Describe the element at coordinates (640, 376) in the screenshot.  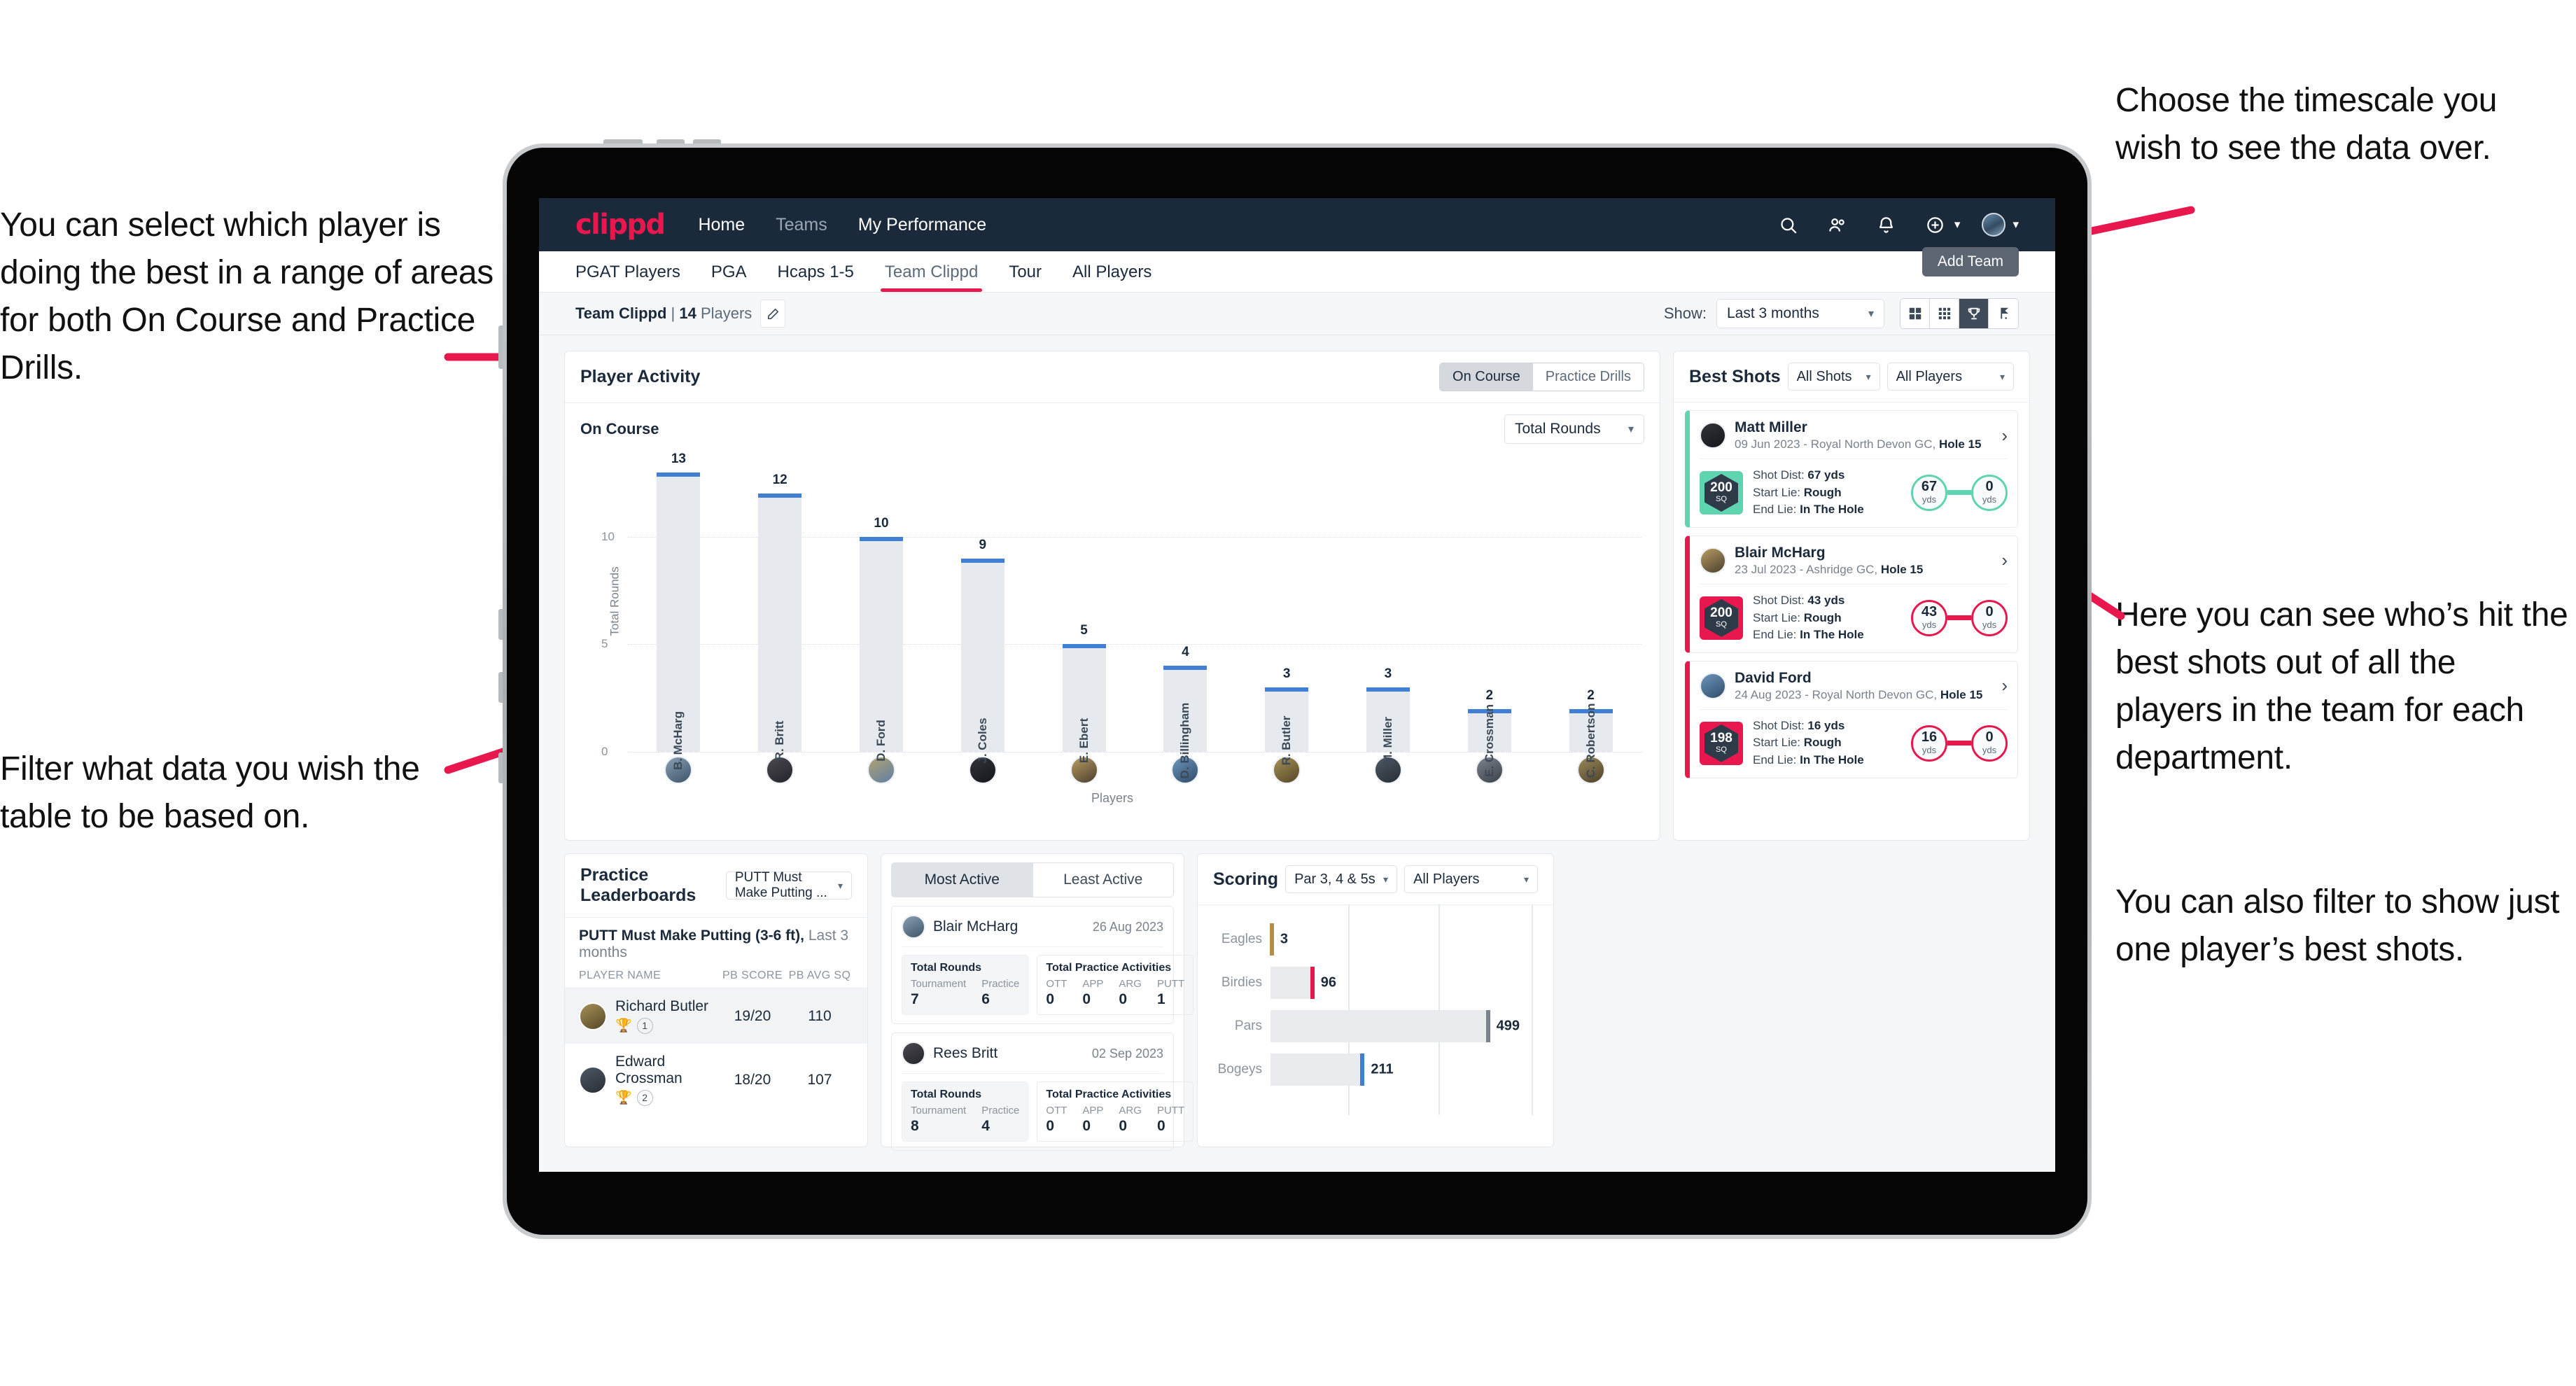
I see `player-activity-title: Player Activity` at that location.